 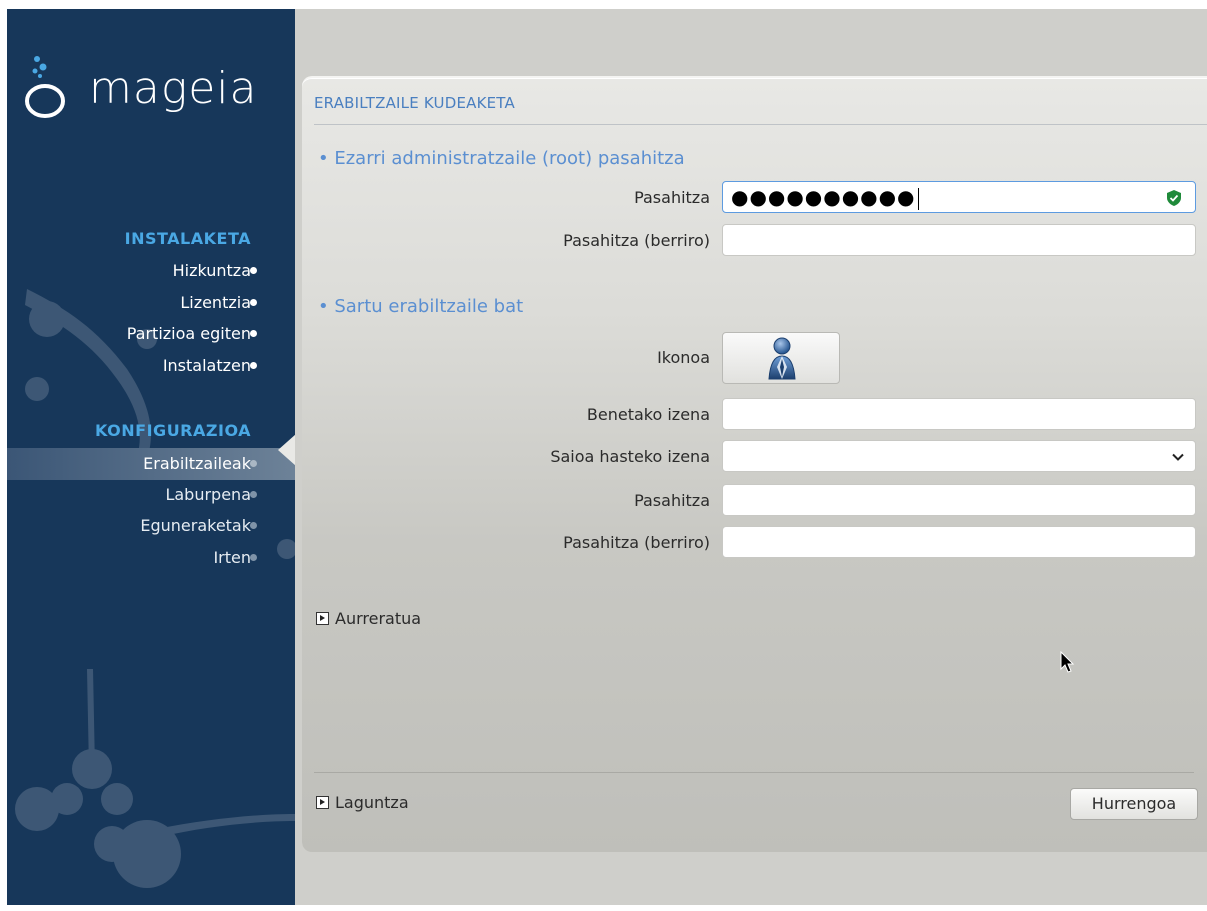 I want to click on login-name-combo, so click(x=959, y=456).